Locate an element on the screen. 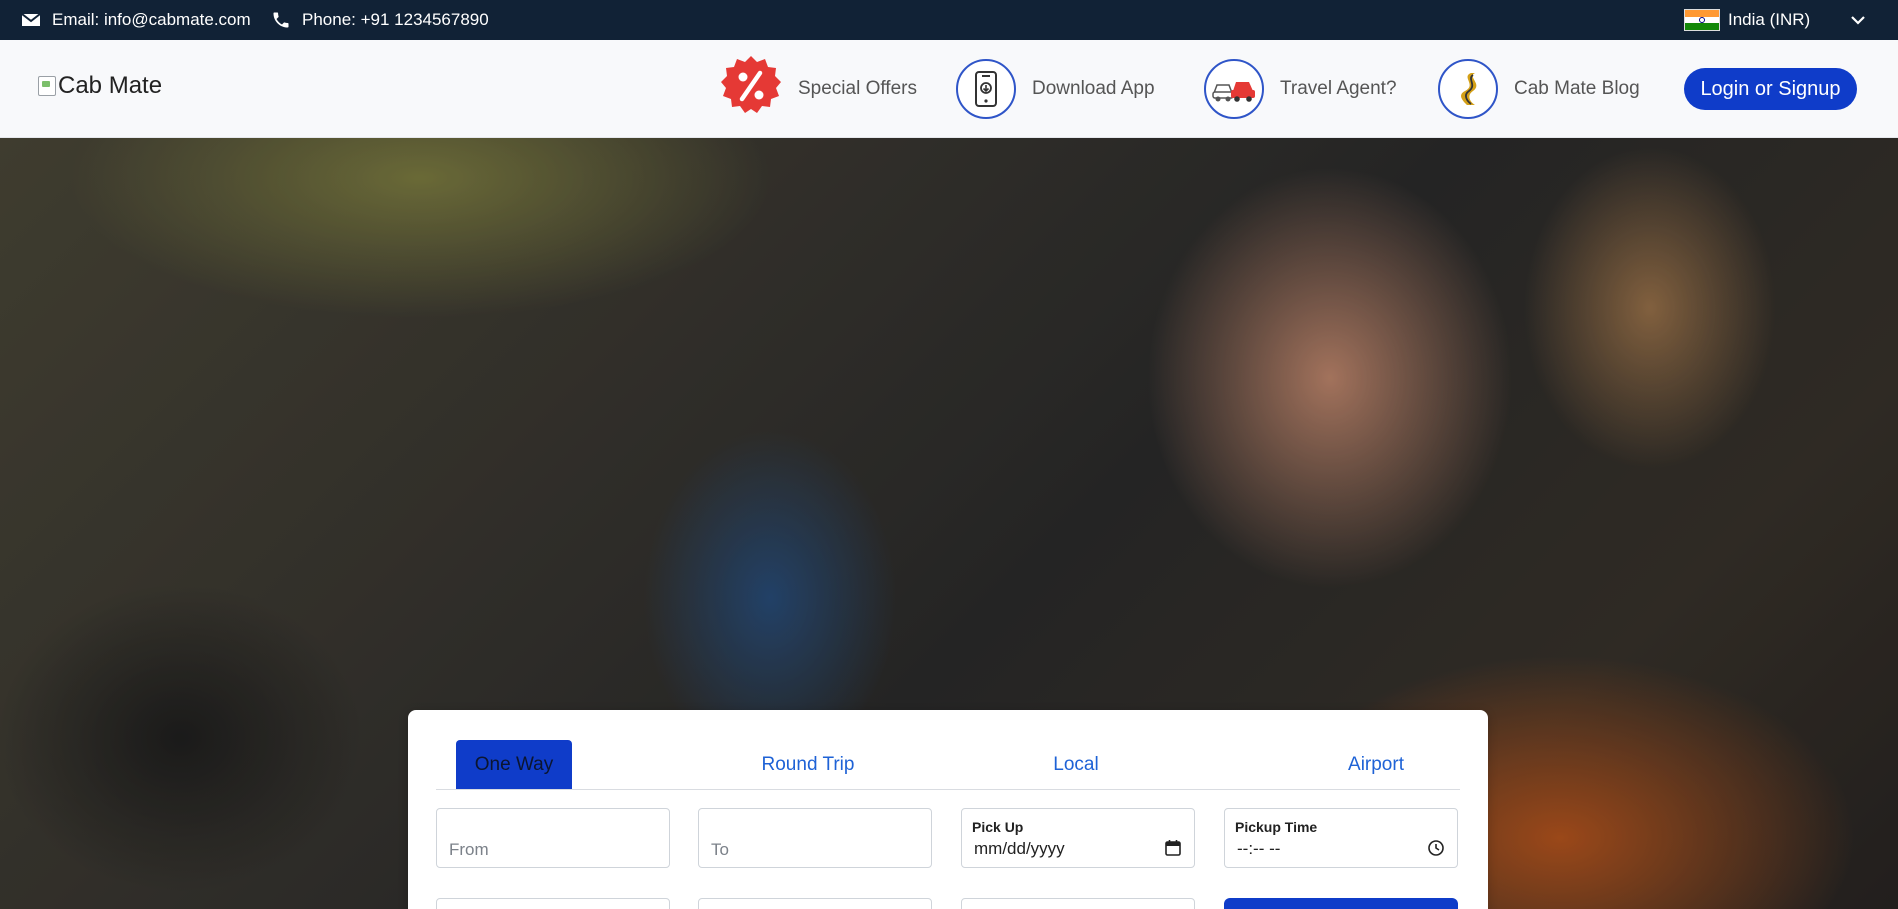 The width and height of the screenshot is (1898, 909). tab-round-trip: Round Trip is located at coordinates (808, 764).